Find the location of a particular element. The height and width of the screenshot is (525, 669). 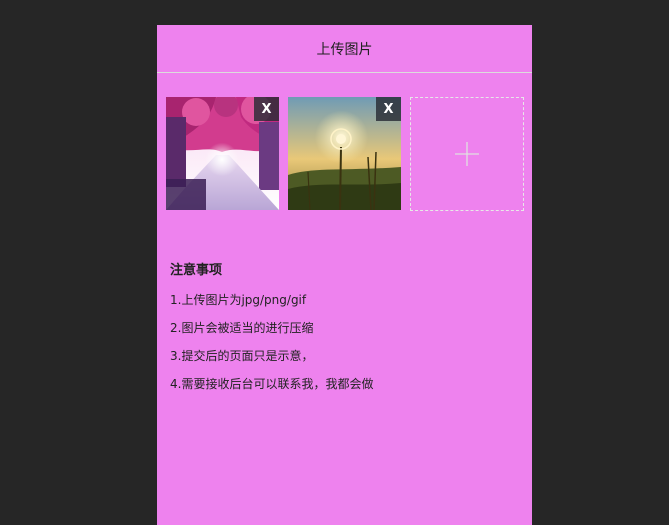

image-grid: X X is located at coordinates (346, 154).